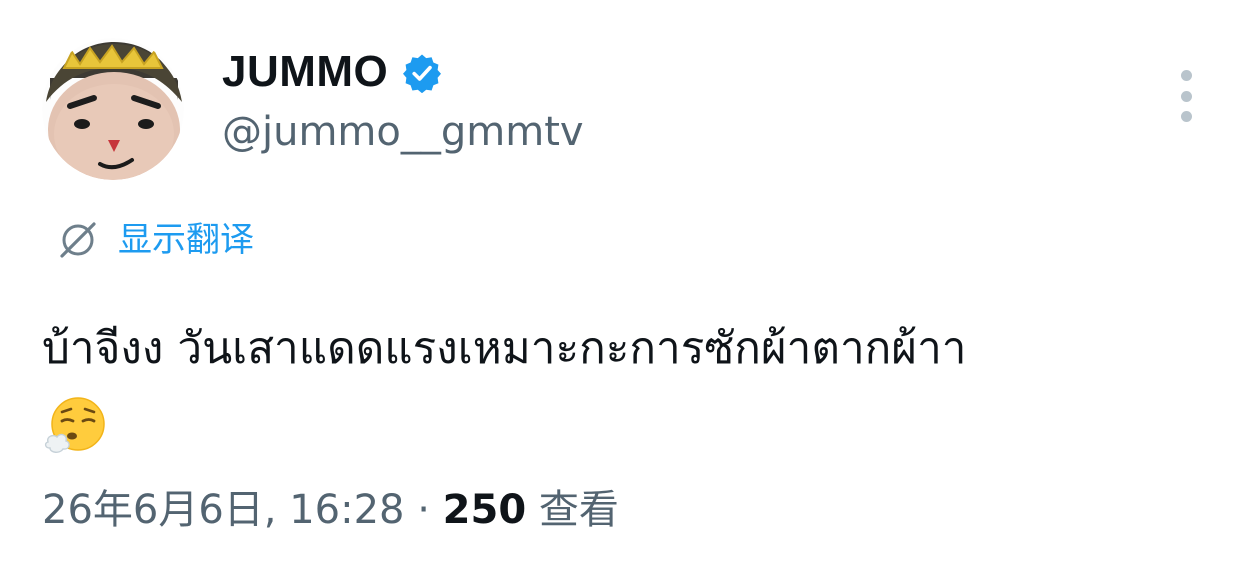 This screenshot has width=1256, height=578. I want to click on timestamp-link: 26年6月6日, 16:28, so click(223, 510).